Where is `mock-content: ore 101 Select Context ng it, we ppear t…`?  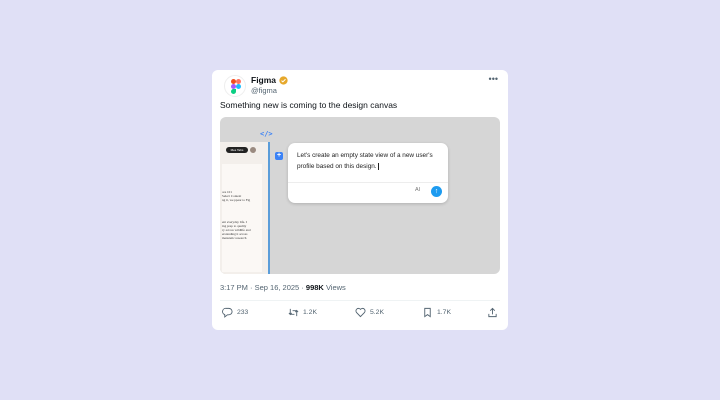 mock-content: ore 101 Select Context ng it, we ppear t… is located at coordinates (242, 218).